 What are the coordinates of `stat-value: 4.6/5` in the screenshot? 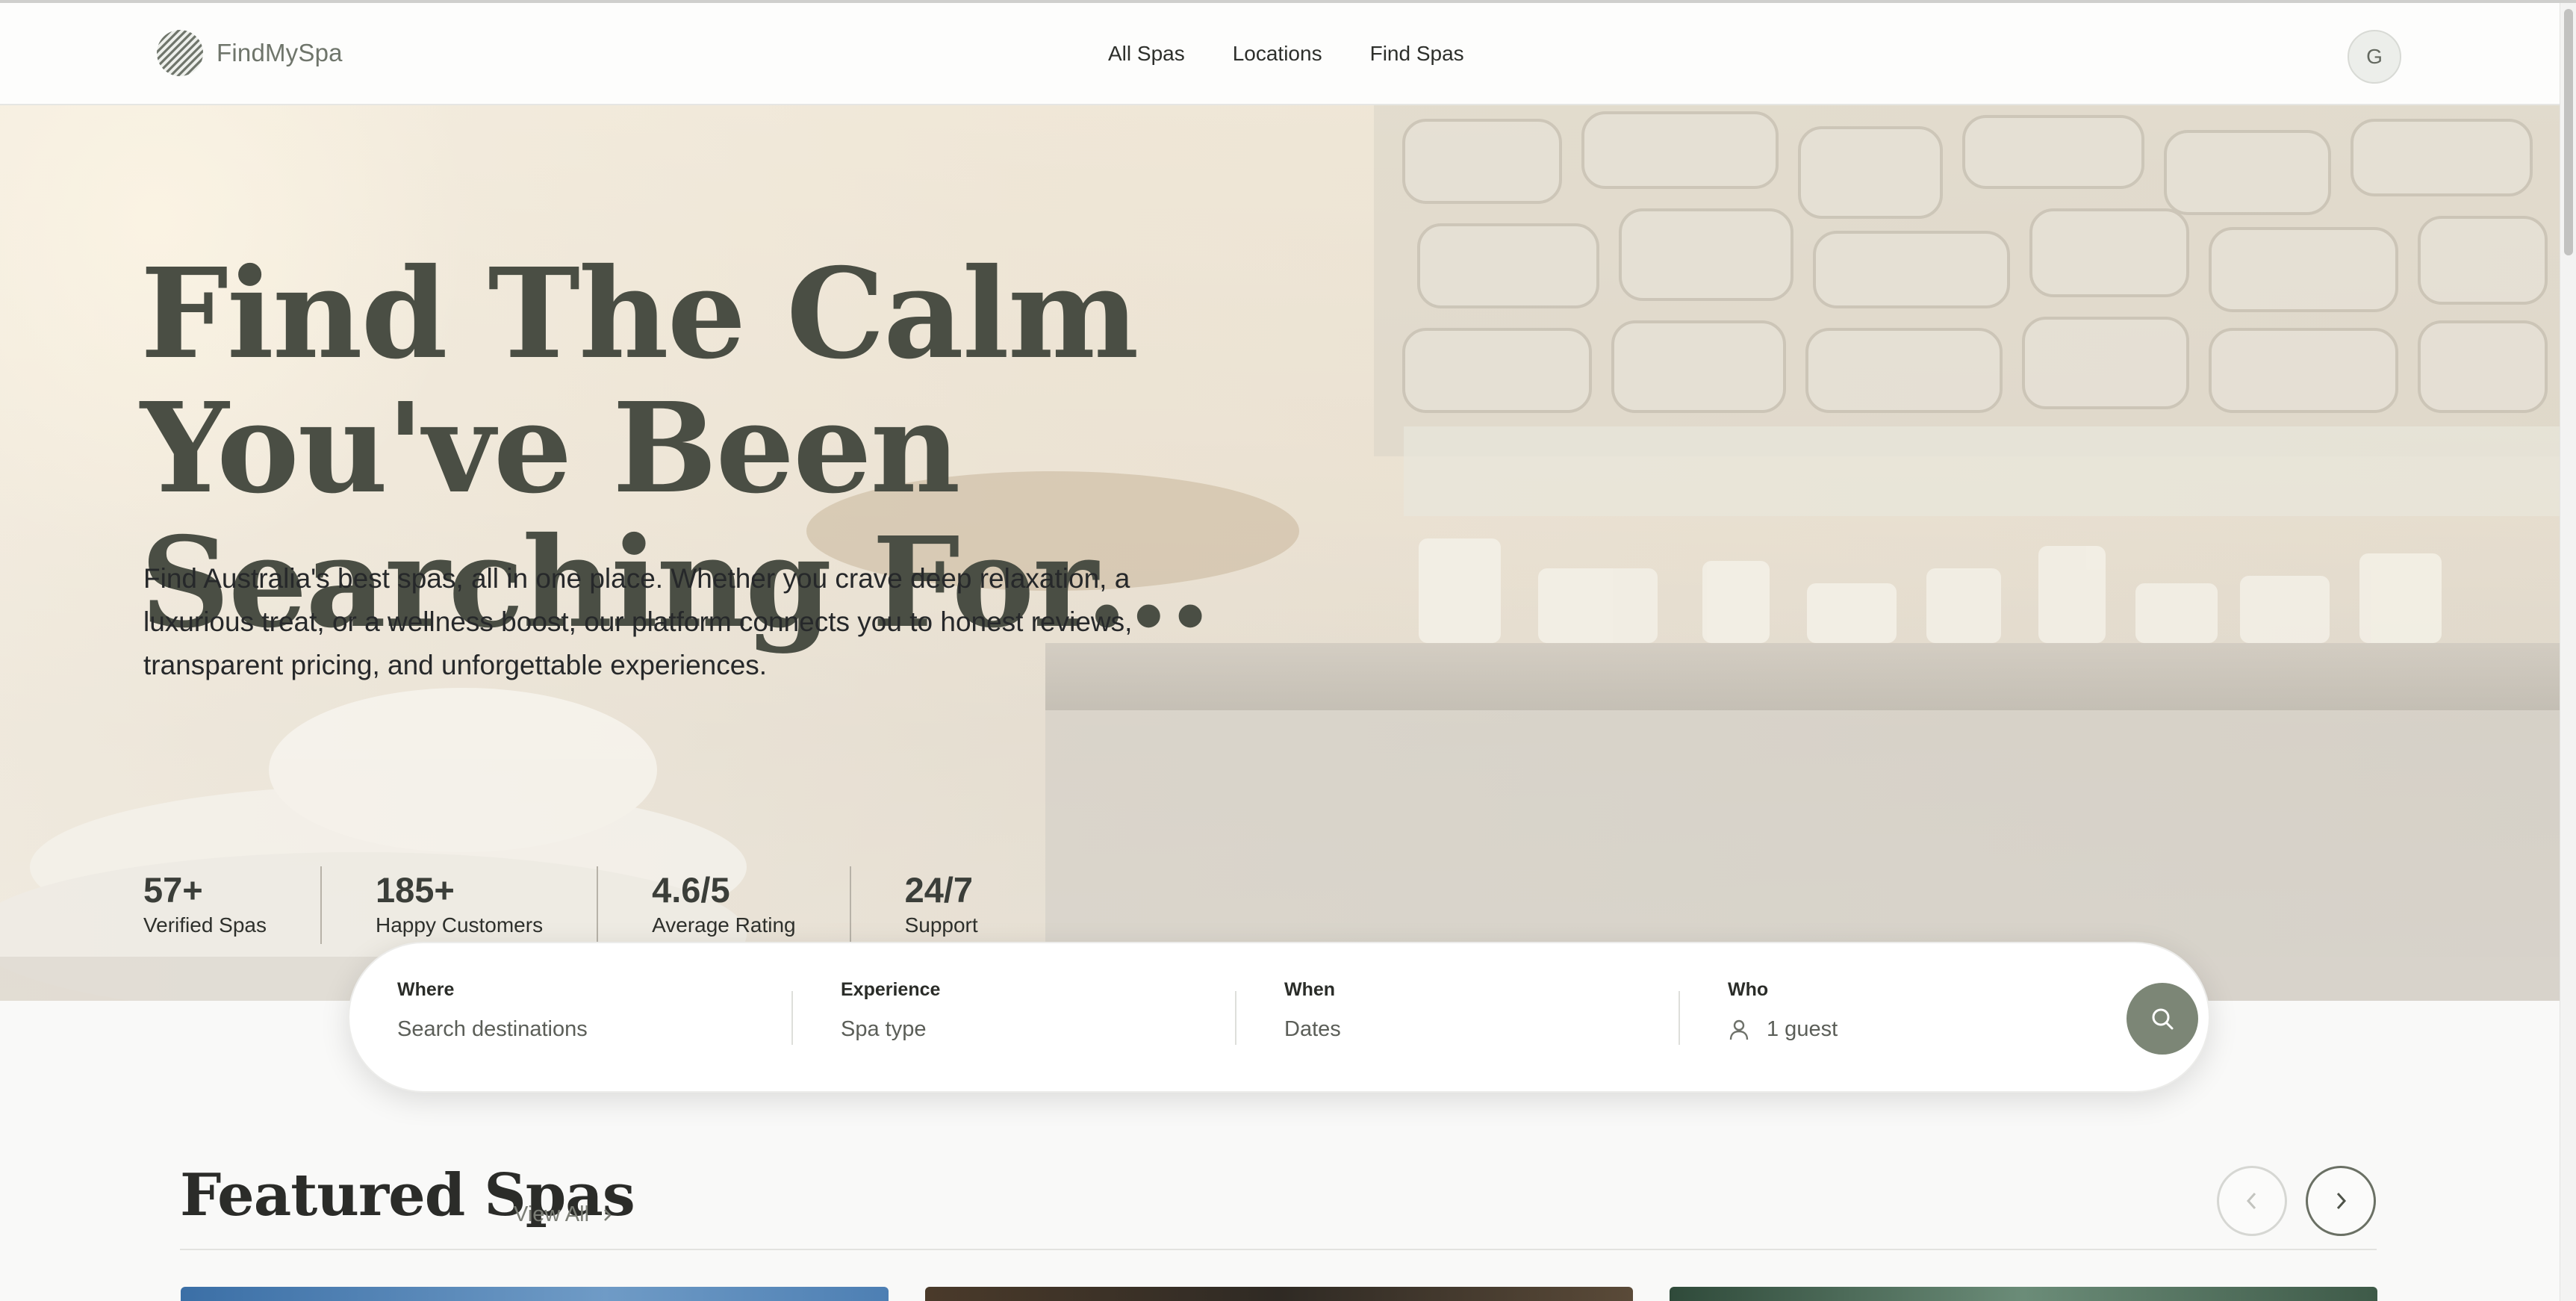 It's located at (691, 890).